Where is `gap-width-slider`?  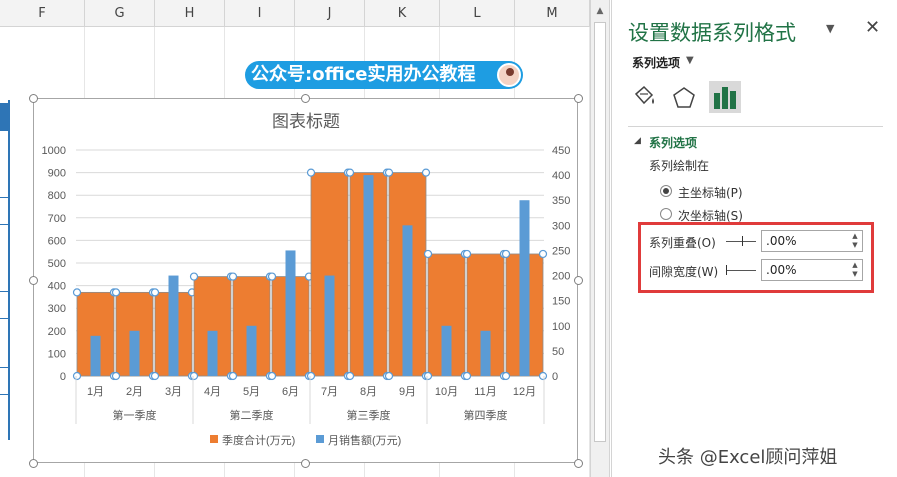
gap-width-slider is located at coordinates (741, 270).